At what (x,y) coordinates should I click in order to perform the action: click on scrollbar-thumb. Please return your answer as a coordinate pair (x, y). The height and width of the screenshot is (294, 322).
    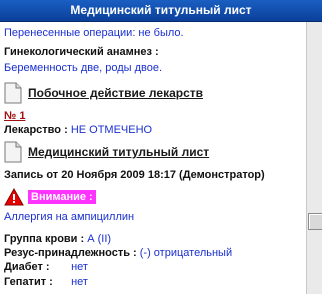
    Looking at the image, I should click on (315, 221).